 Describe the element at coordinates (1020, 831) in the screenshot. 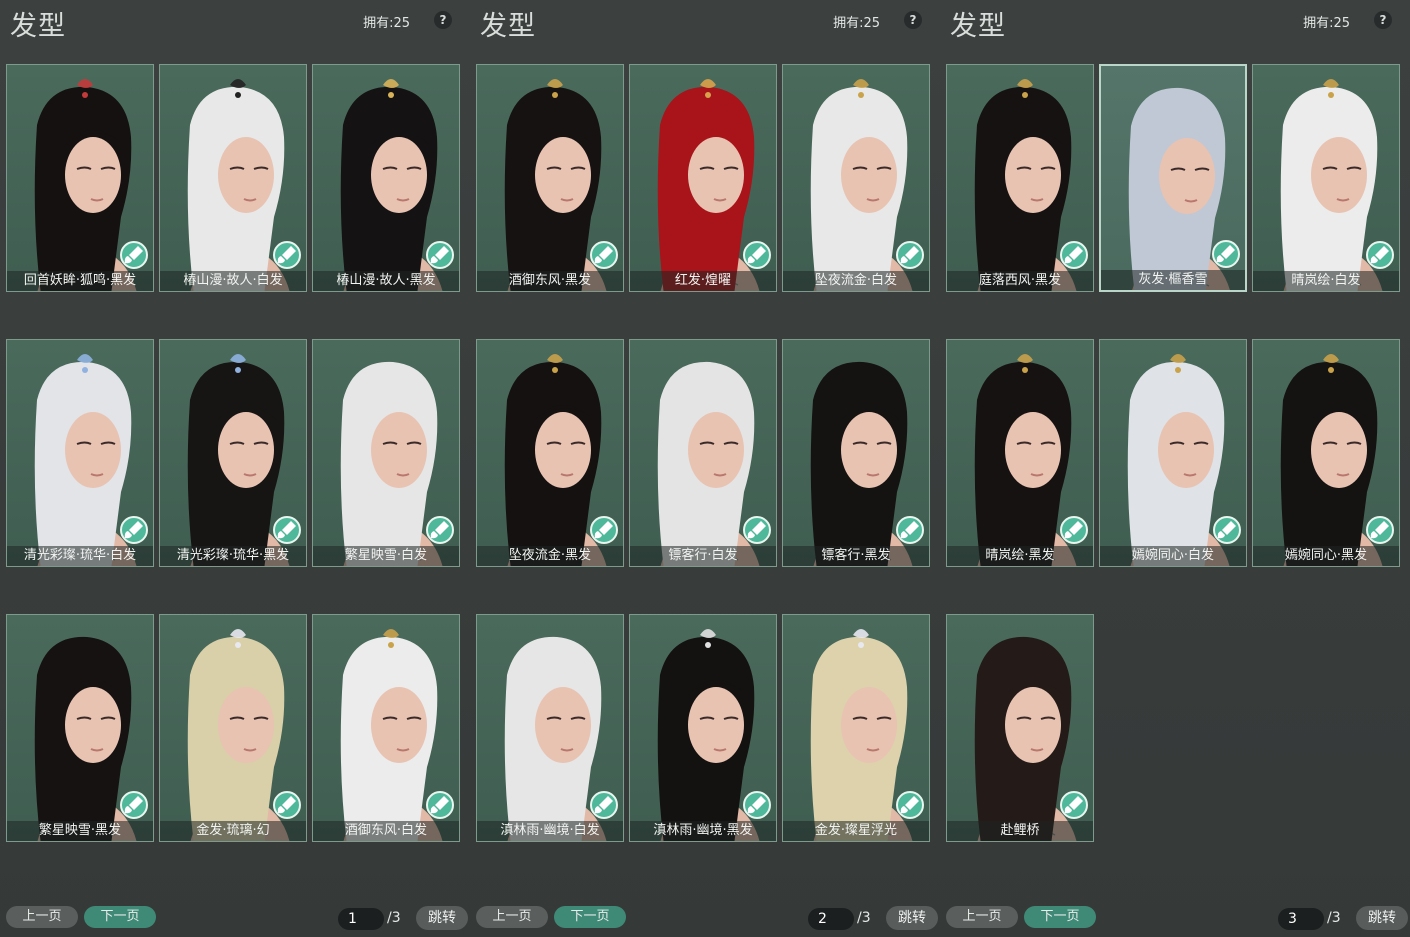

I see `hairstyle-name: 赴鲤桥` at that location.